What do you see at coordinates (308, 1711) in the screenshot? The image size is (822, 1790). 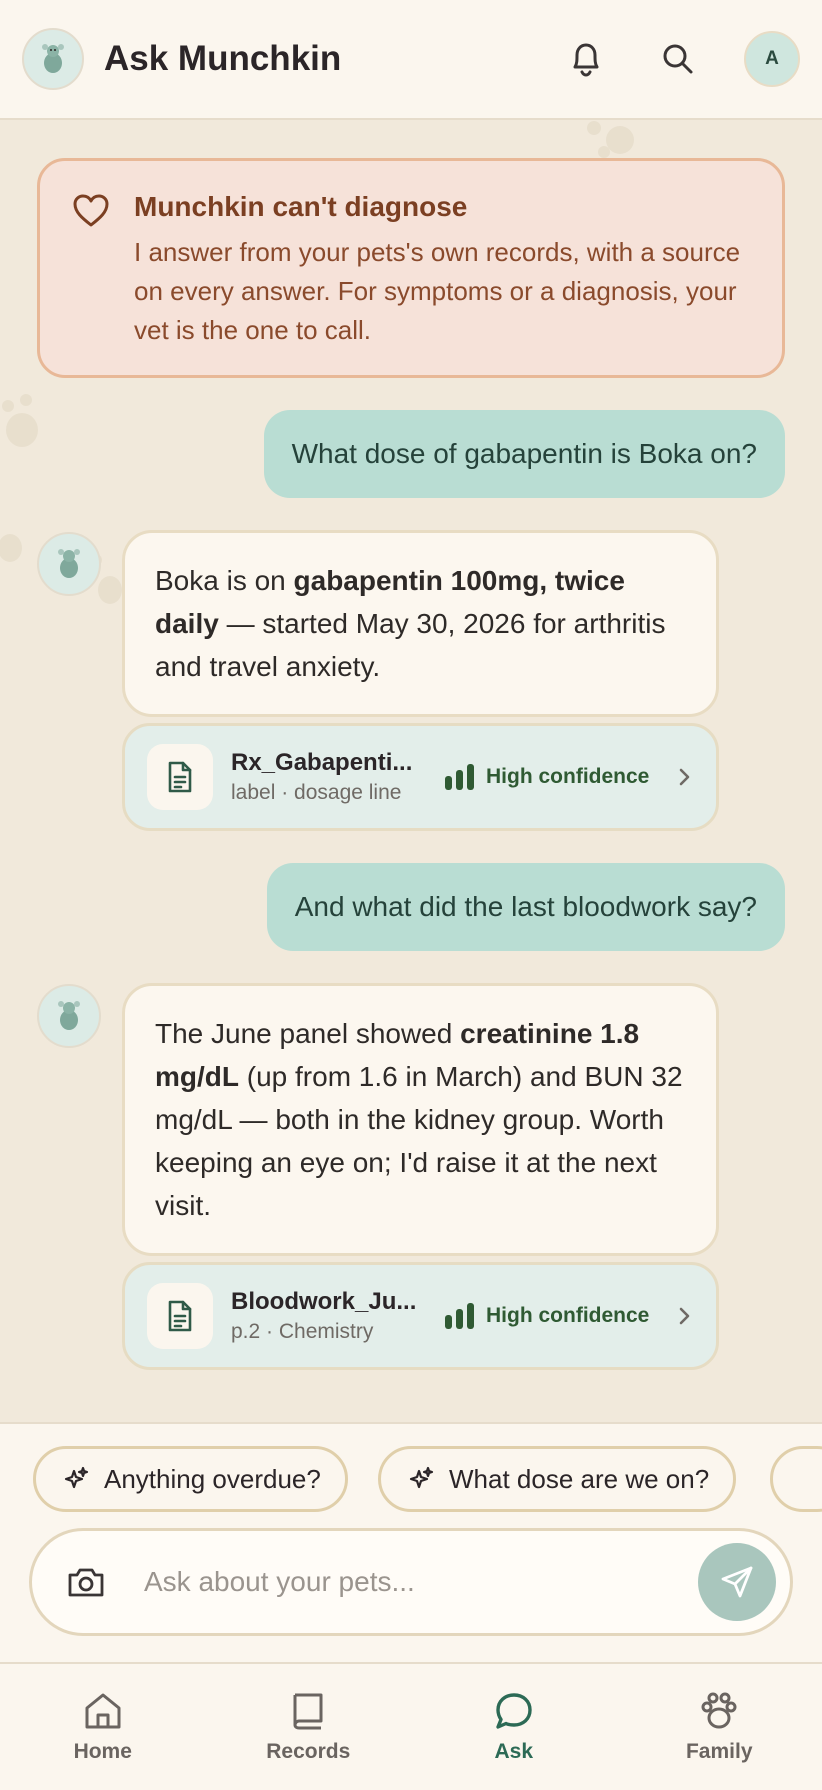 I see `book-icon` at bounding box center [308, 1711].